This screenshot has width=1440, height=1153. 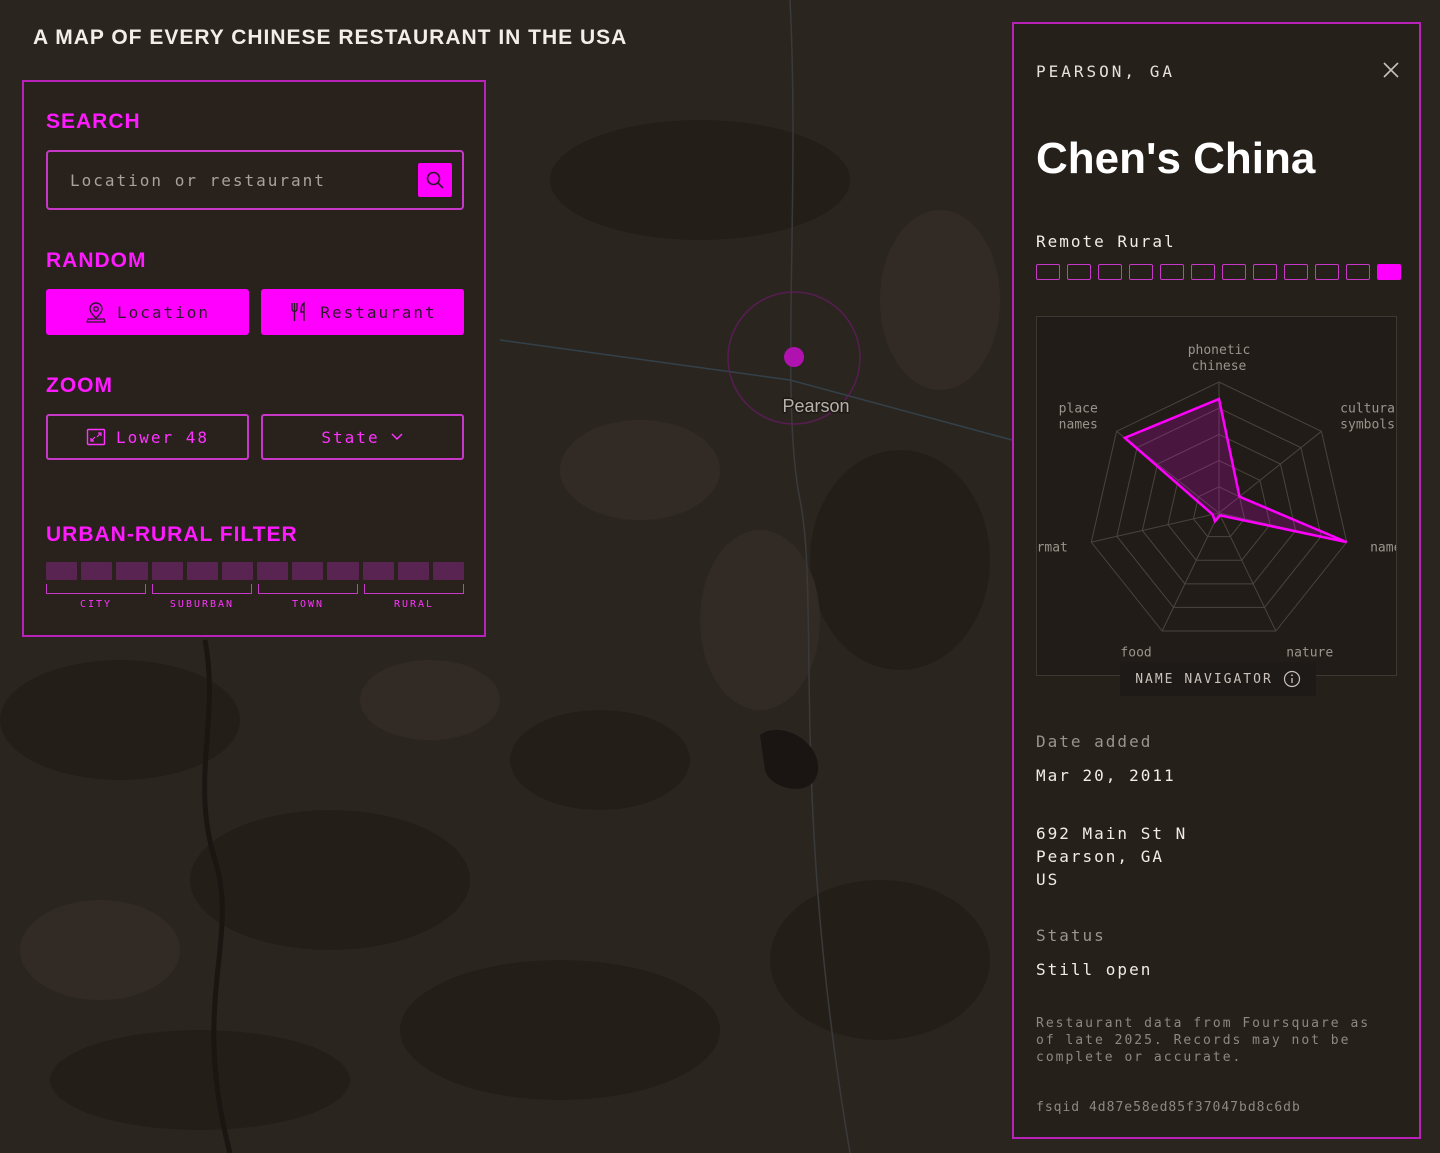 What do you see at coordinates (96, 437) in the screenshot?
I see `expand-map-icon` at bounding box center [96, 437].